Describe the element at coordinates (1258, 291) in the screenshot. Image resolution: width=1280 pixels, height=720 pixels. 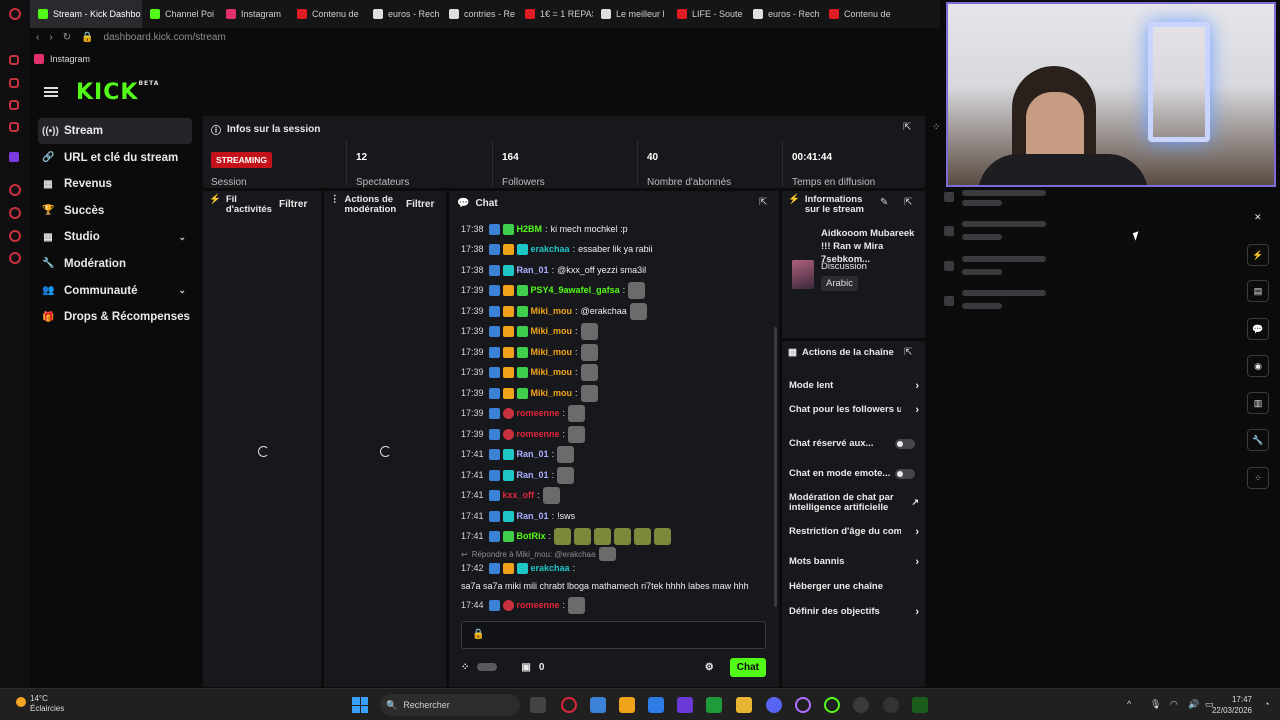
I see `document-icon: ▤` at that location.